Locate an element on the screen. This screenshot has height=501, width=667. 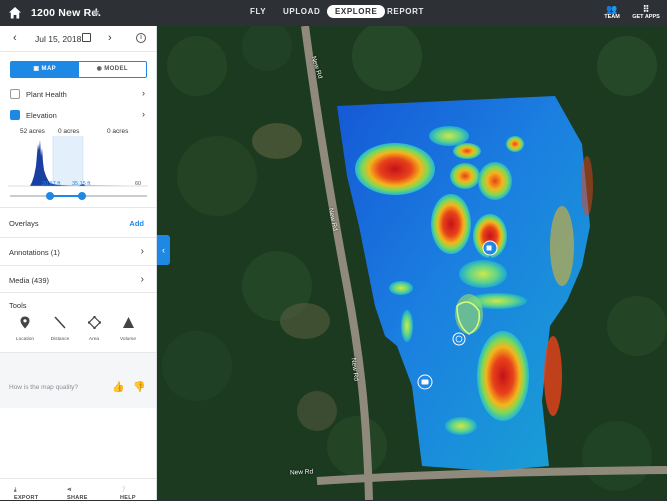
calendar-icon is located at coordinates (86, 37).